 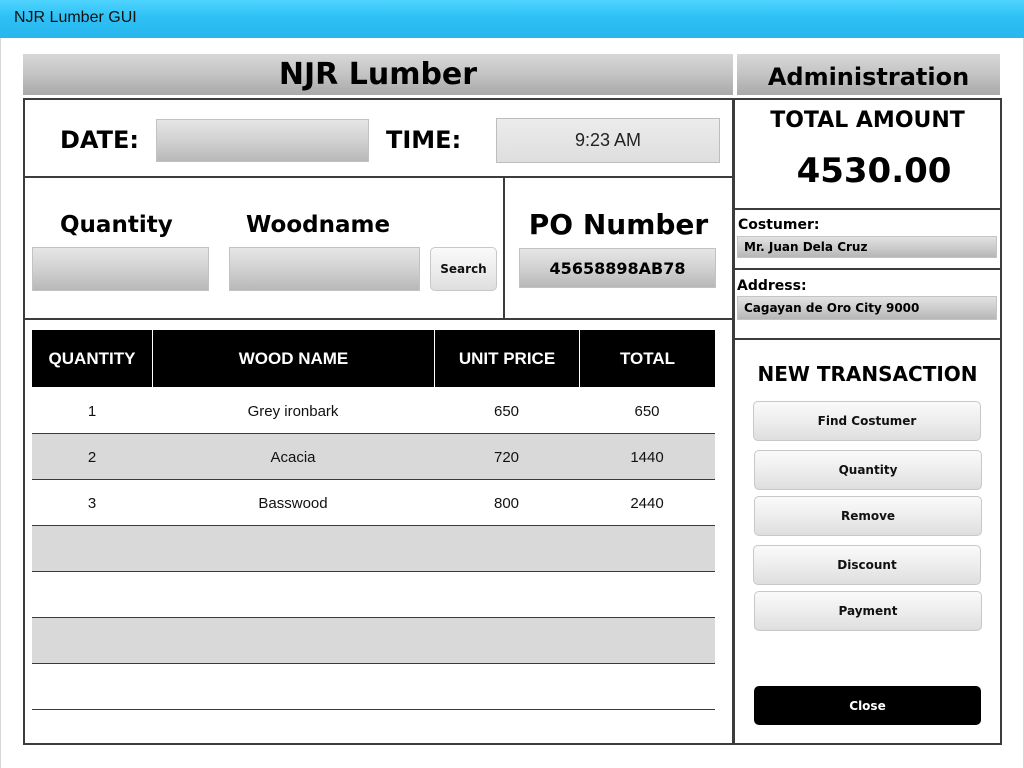 What do you see at coordinates (92, 457) in the screenshot?
I see `cell-quantity: 2` at bounding box center [92, 457].